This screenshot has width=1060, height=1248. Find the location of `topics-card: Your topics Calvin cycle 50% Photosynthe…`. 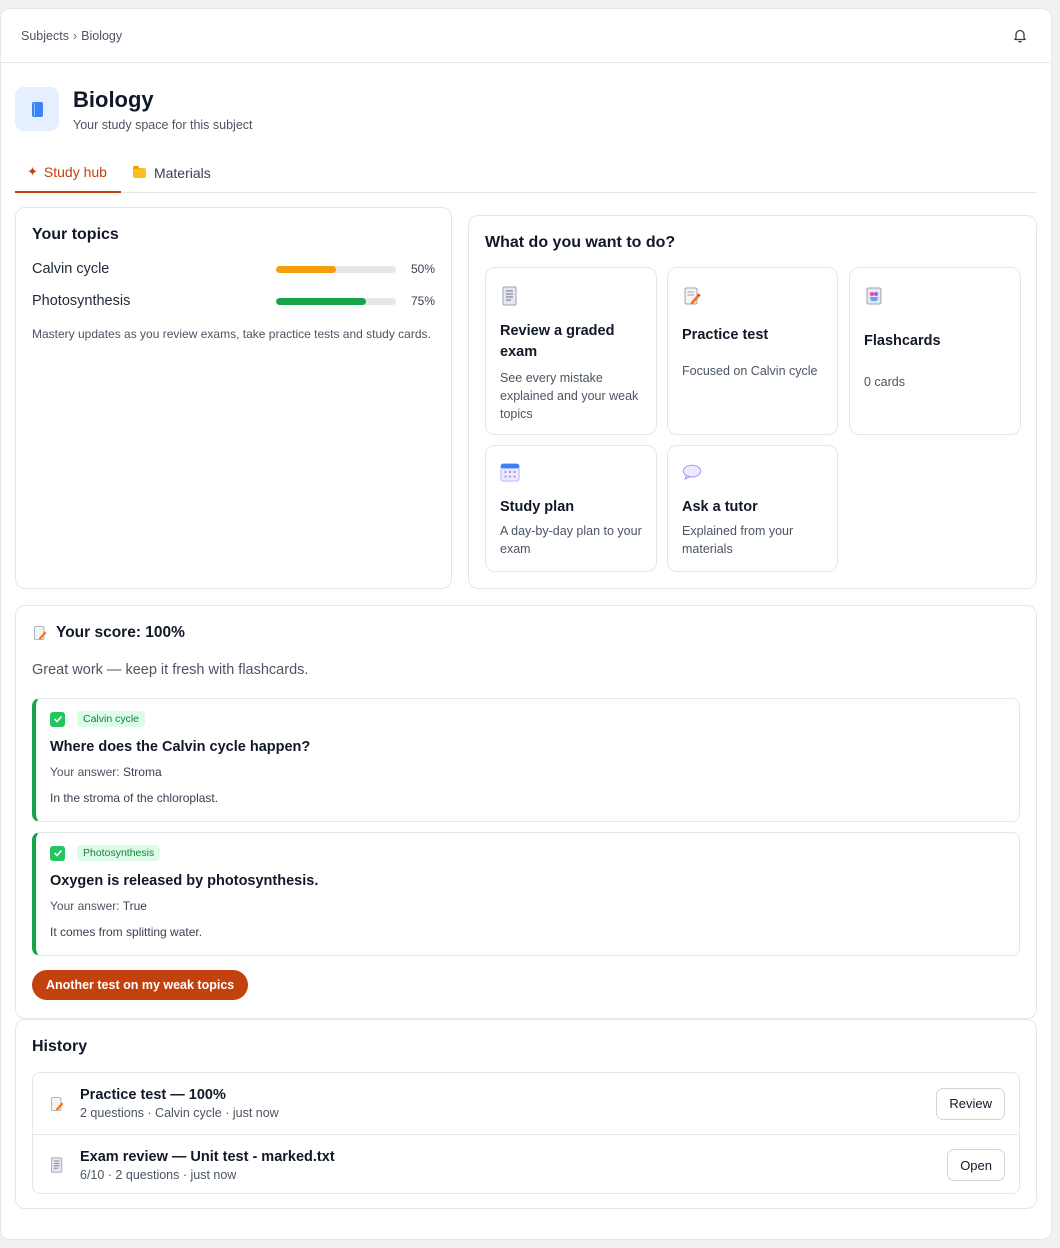

topics-card: Your topics Calvin cycle 50% Photosynthe… is located at coordinates (233, 398).